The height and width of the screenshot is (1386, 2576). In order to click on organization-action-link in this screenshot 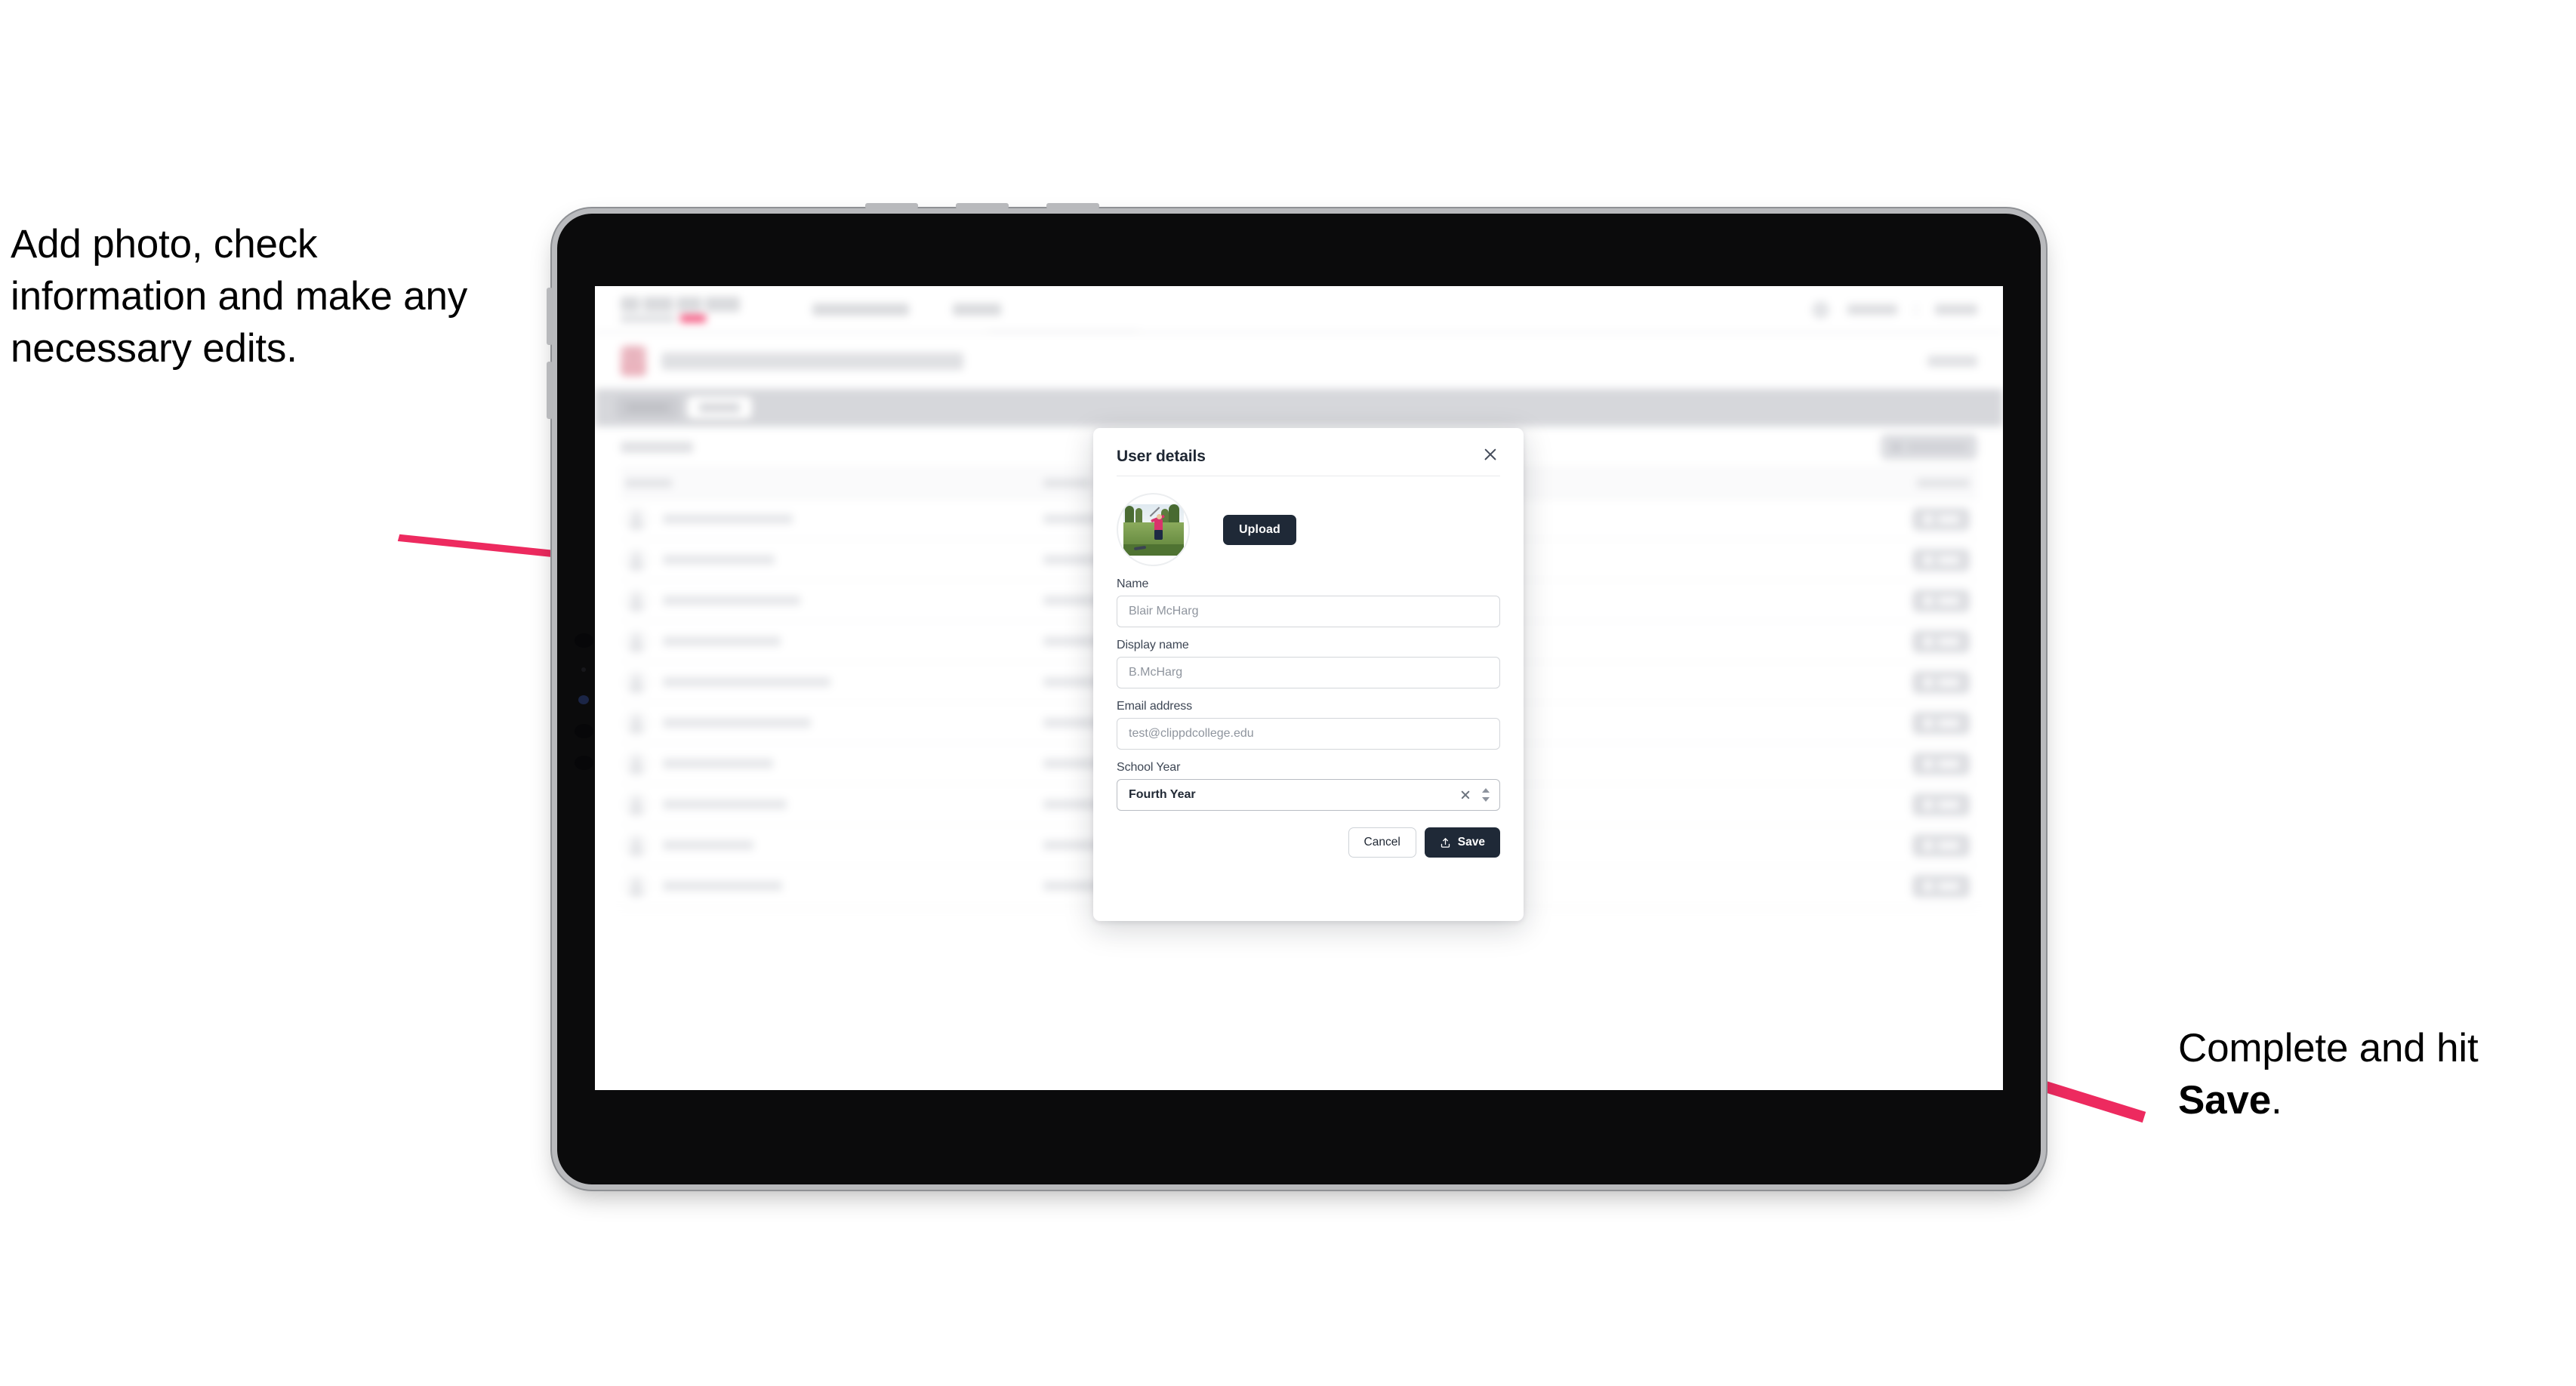, I will do `click(1952, 361)`.